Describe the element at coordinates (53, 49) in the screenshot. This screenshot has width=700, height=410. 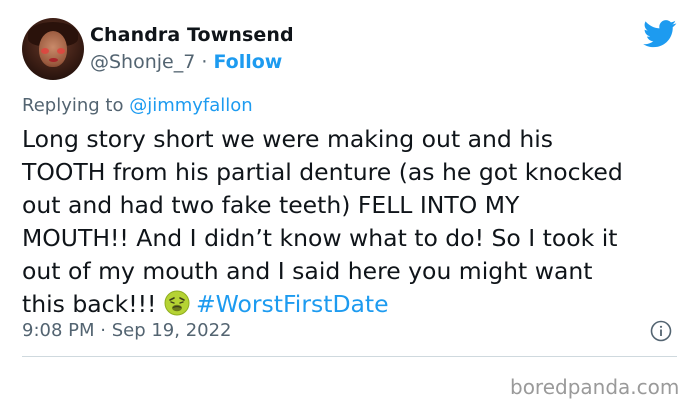
I see `avatar` at that location.